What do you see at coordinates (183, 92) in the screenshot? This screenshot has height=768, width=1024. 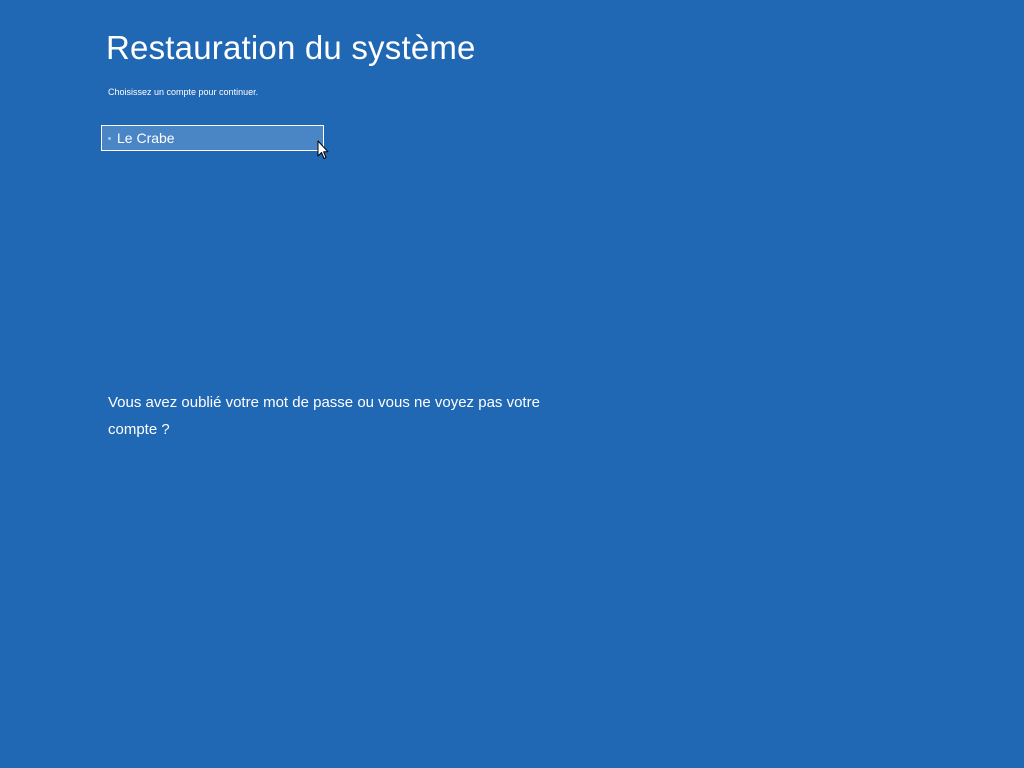 I see `page-subtitle: Choisissez un compte pour continuer.` at bounding box center [183, 92].